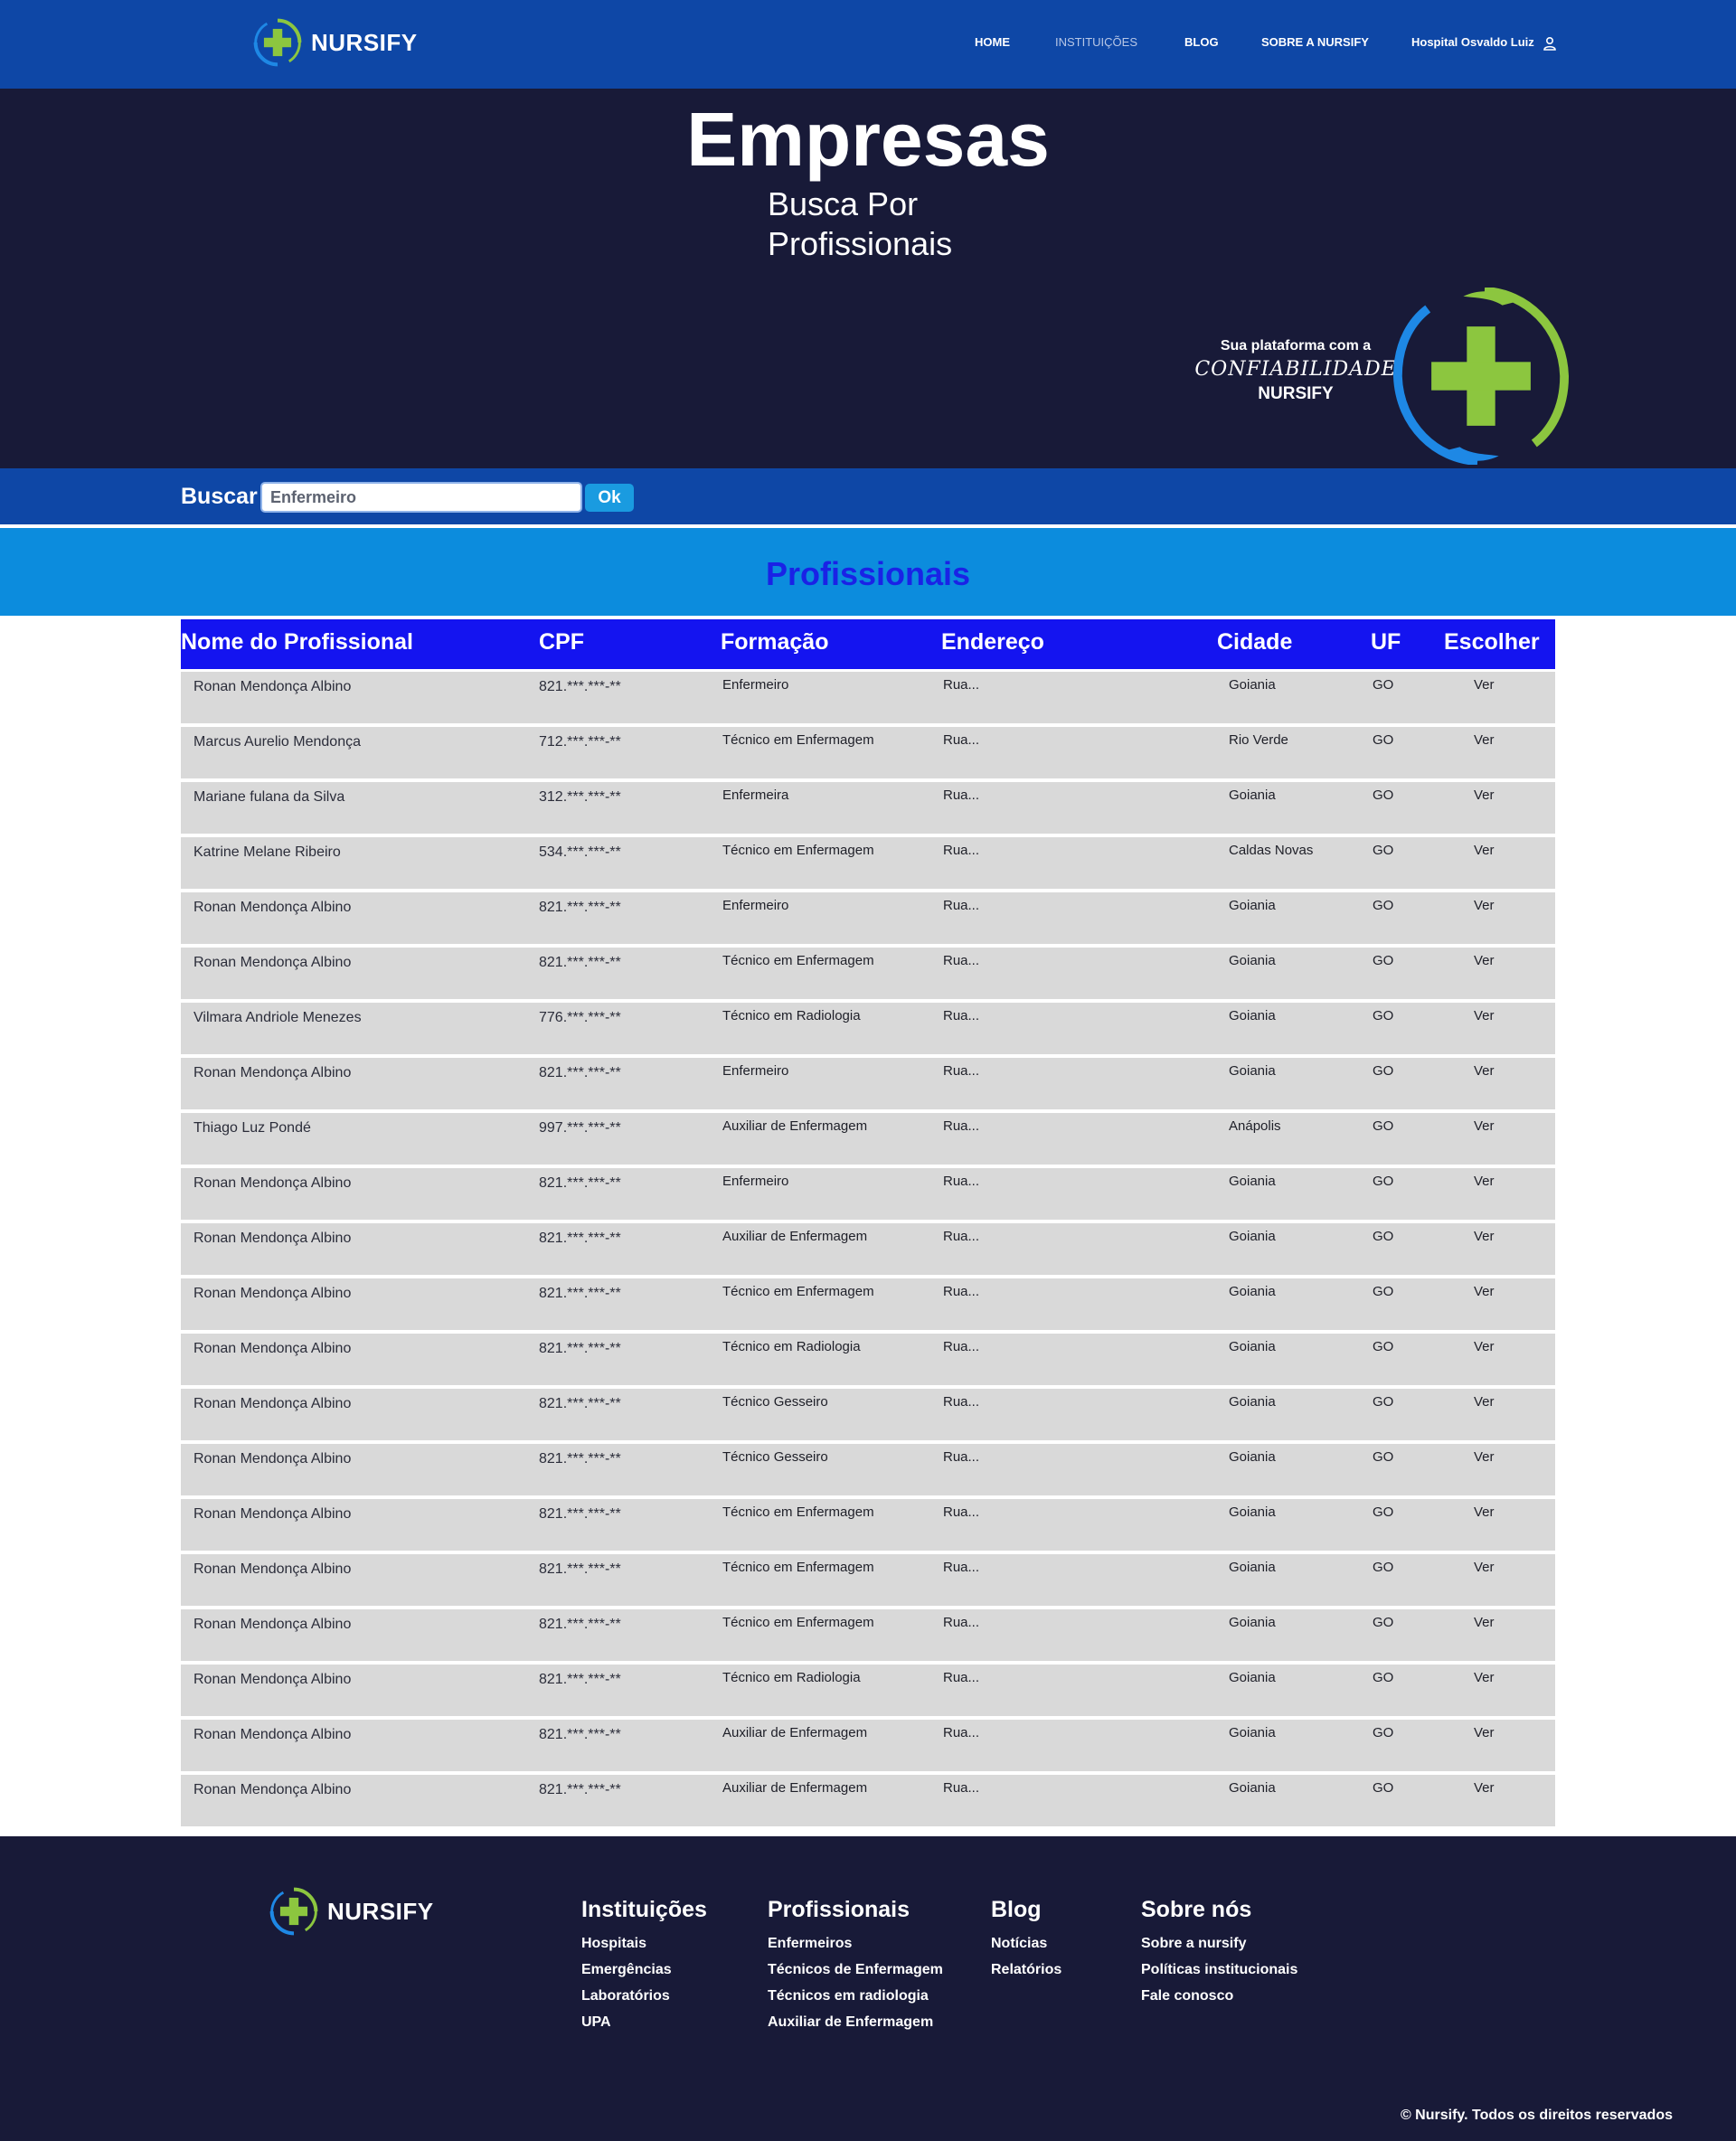  What do you see at coordinates (1026, 1970) in the screenshot?
I see `footer-link: Relatórios` at bounding box center [1026, 1970].